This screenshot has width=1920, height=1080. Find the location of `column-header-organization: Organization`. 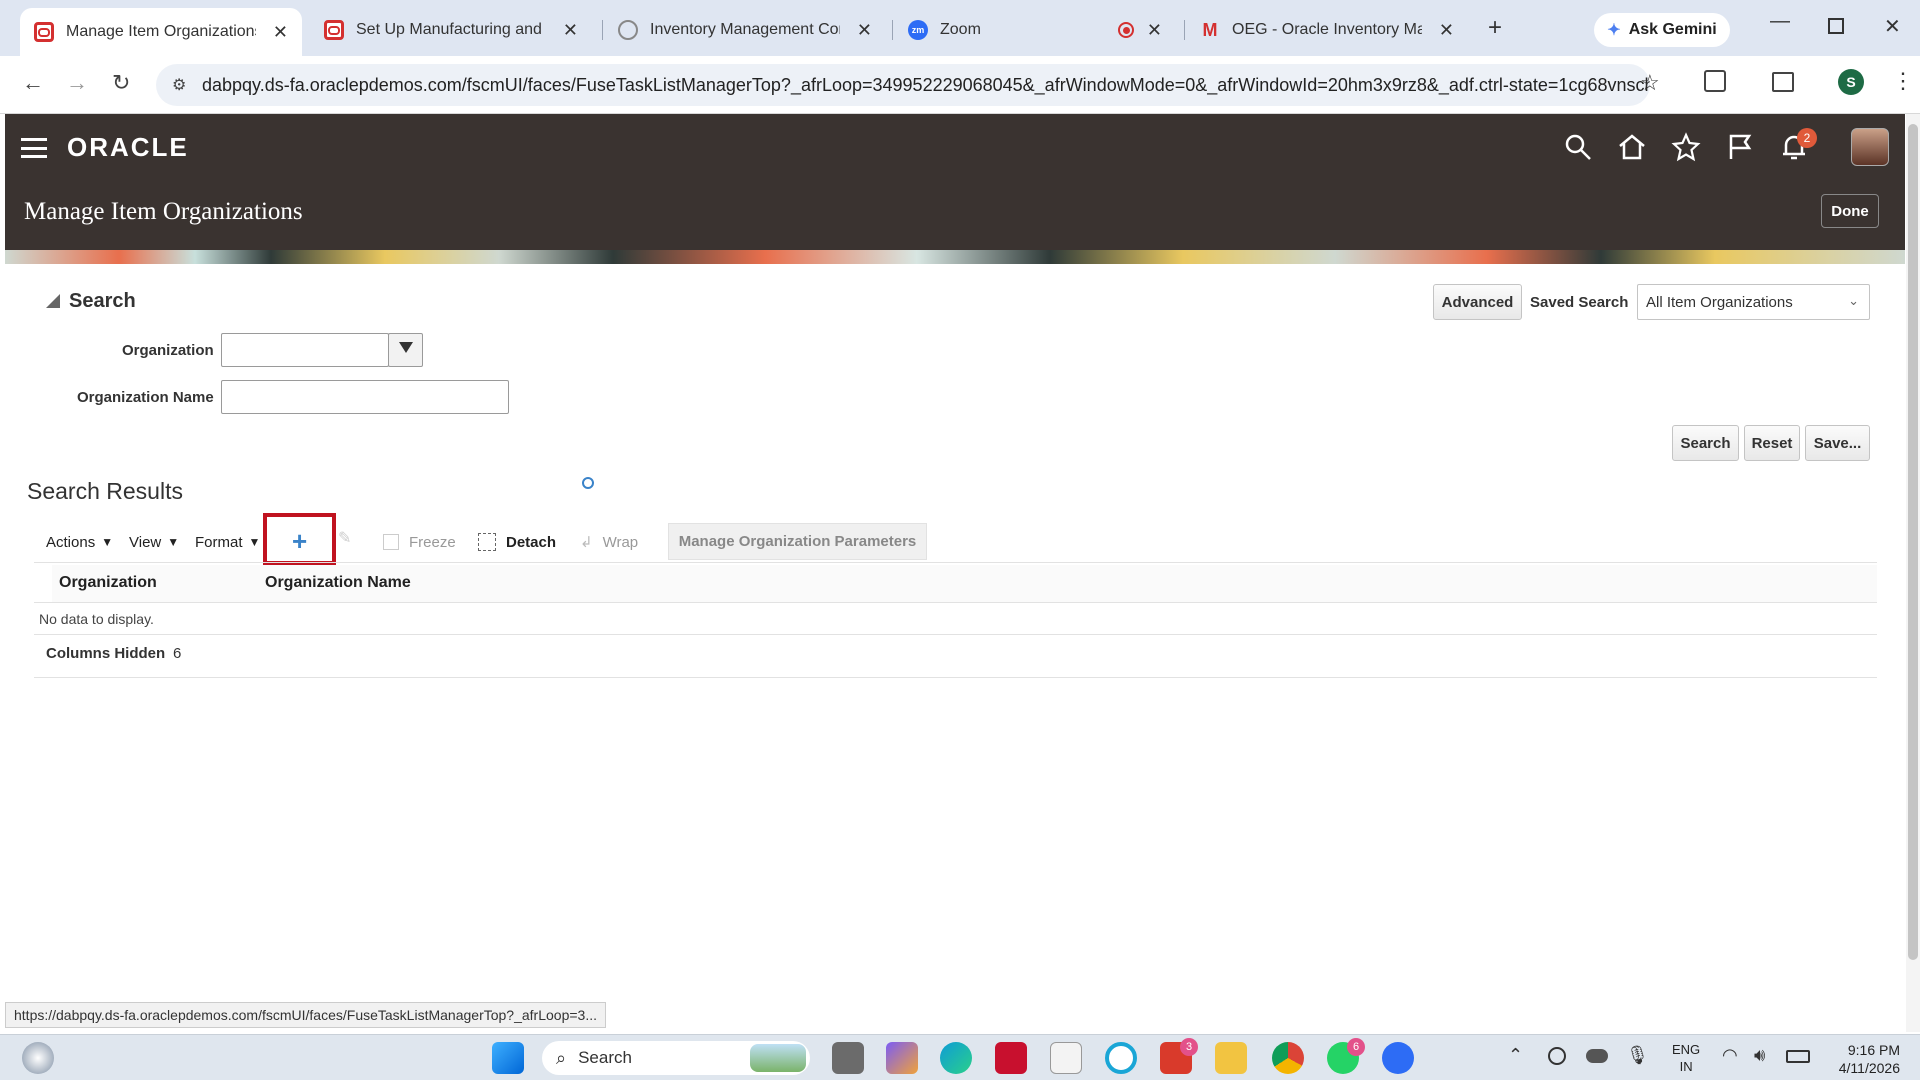

column-header-organization: Organization is located at coordinates (108, 583).